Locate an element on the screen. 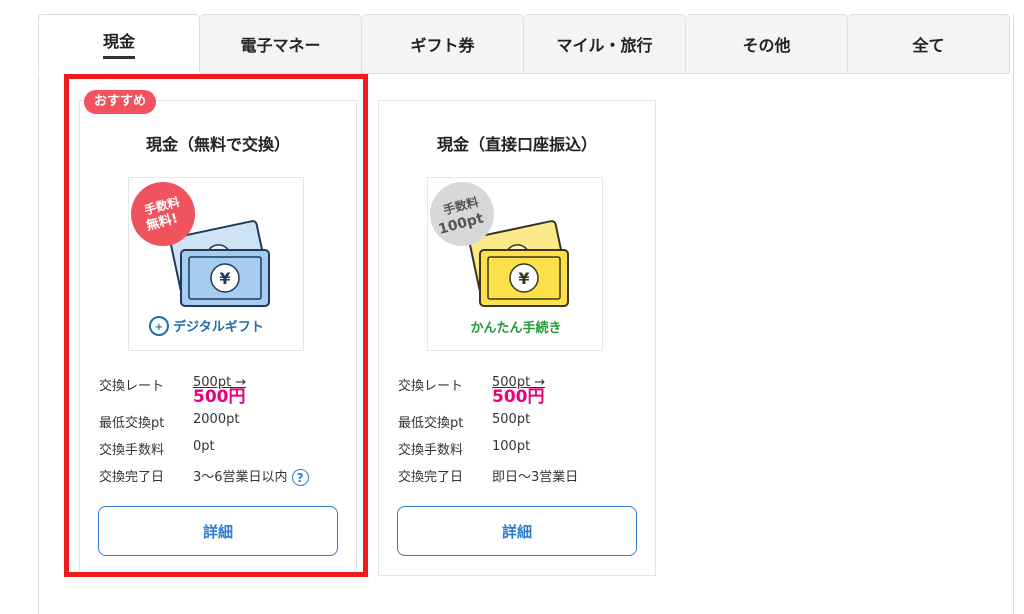  fee-row: 交換手数料 0pt is located at coordinates (224, 448).